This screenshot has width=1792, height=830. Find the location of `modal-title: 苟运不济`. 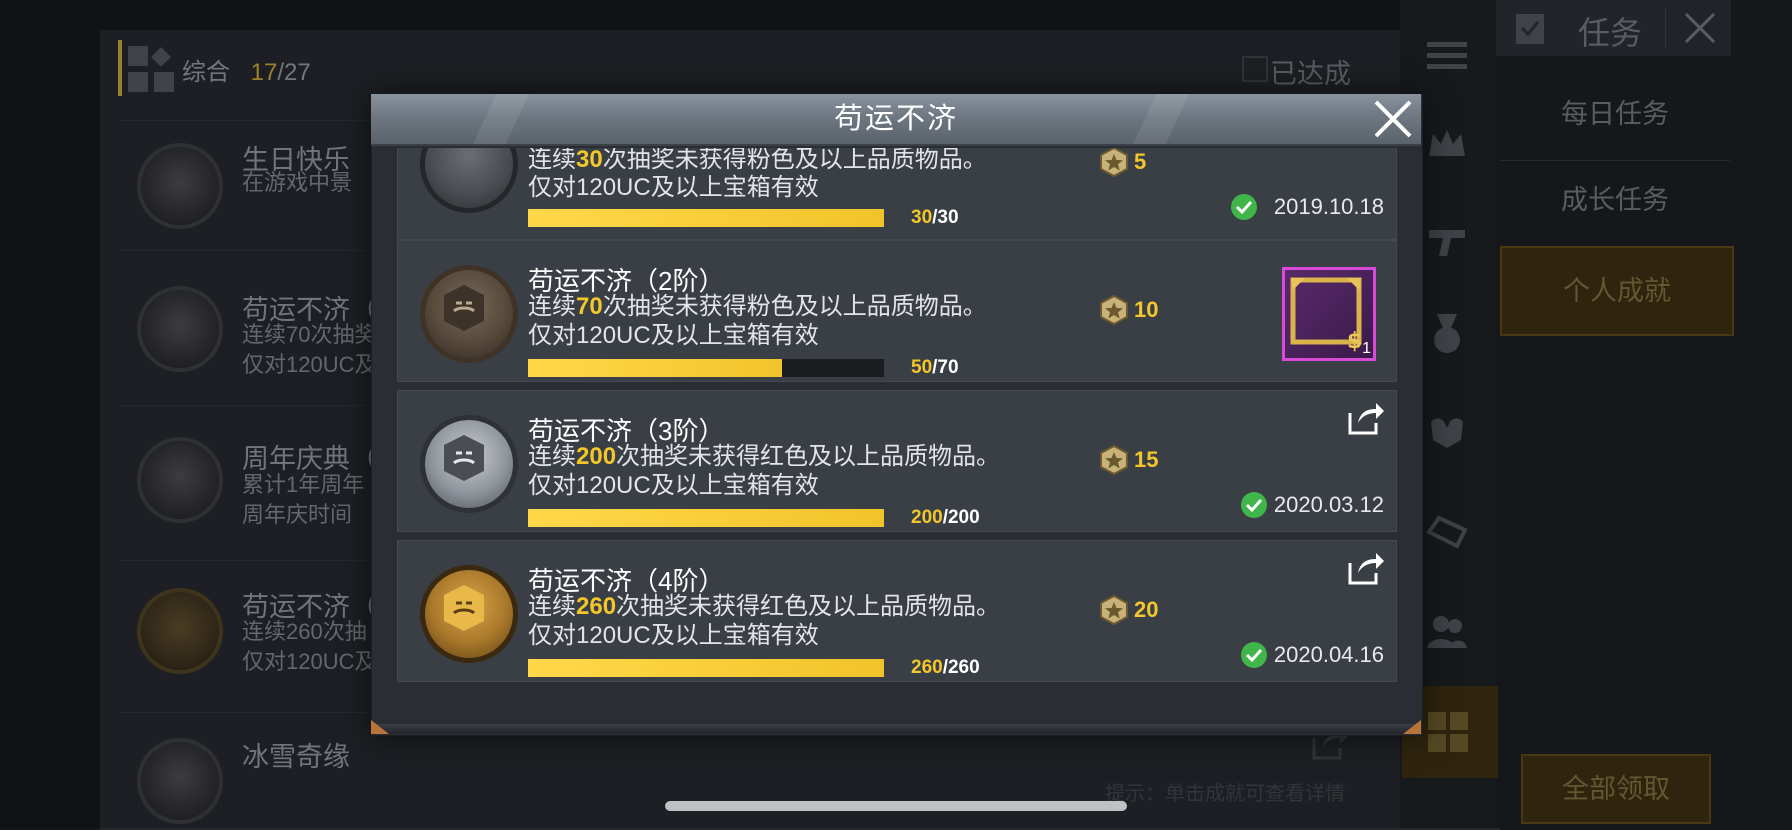

modal-title: 苟运不济 is located at coordinates (895, 119).